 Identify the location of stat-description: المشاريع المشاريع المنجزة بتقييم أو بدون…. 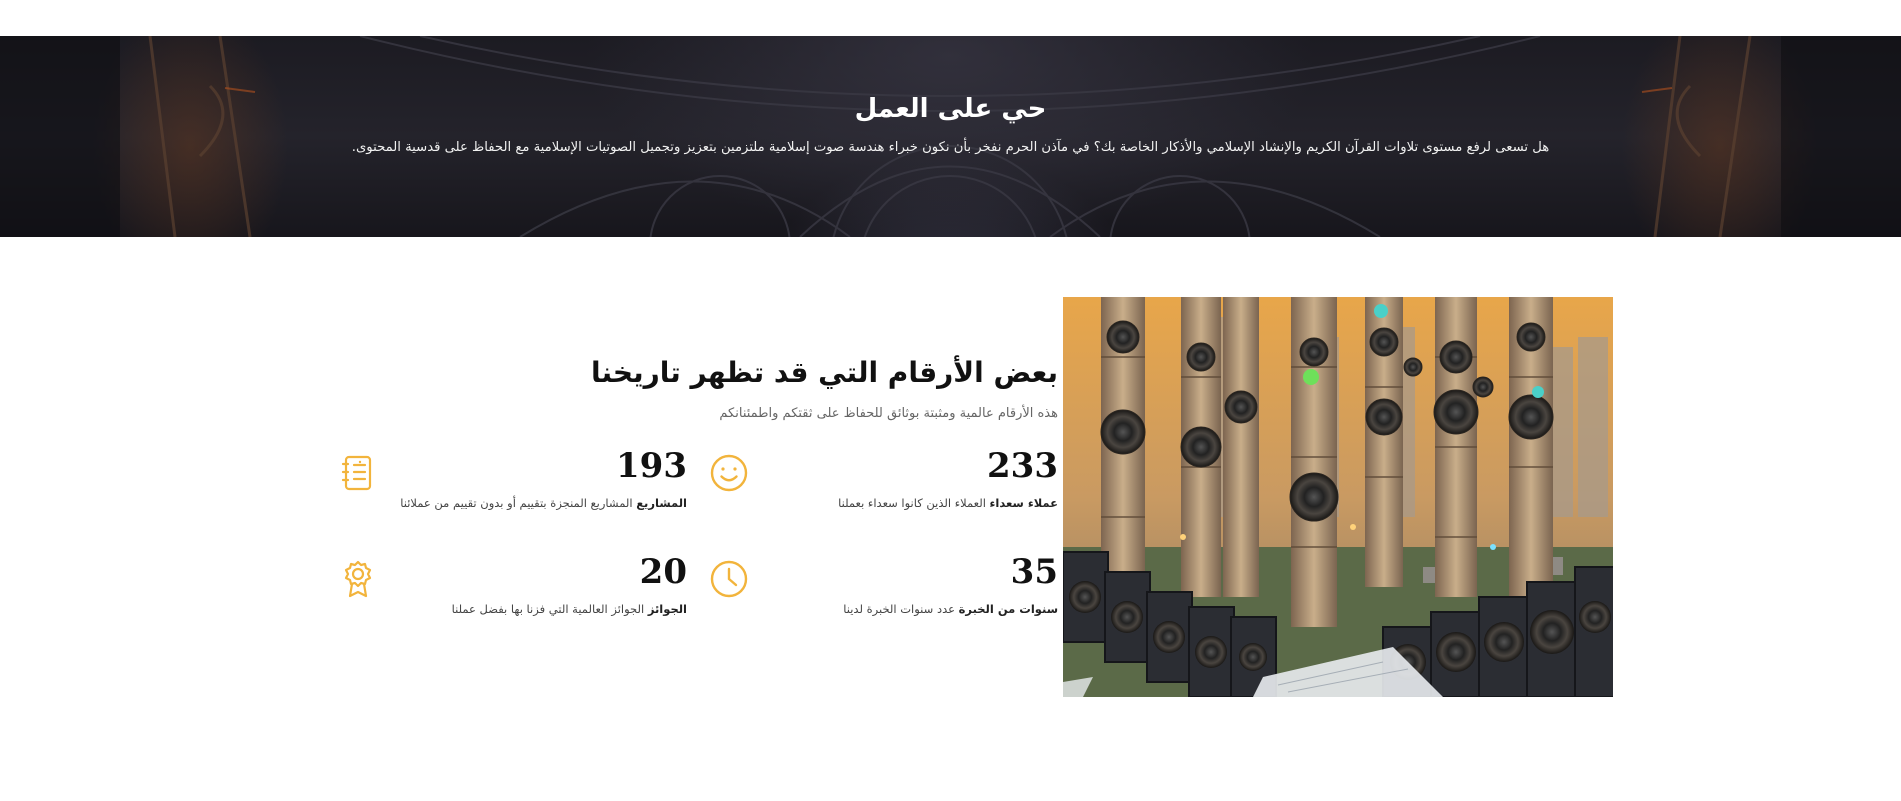
(543, 503).